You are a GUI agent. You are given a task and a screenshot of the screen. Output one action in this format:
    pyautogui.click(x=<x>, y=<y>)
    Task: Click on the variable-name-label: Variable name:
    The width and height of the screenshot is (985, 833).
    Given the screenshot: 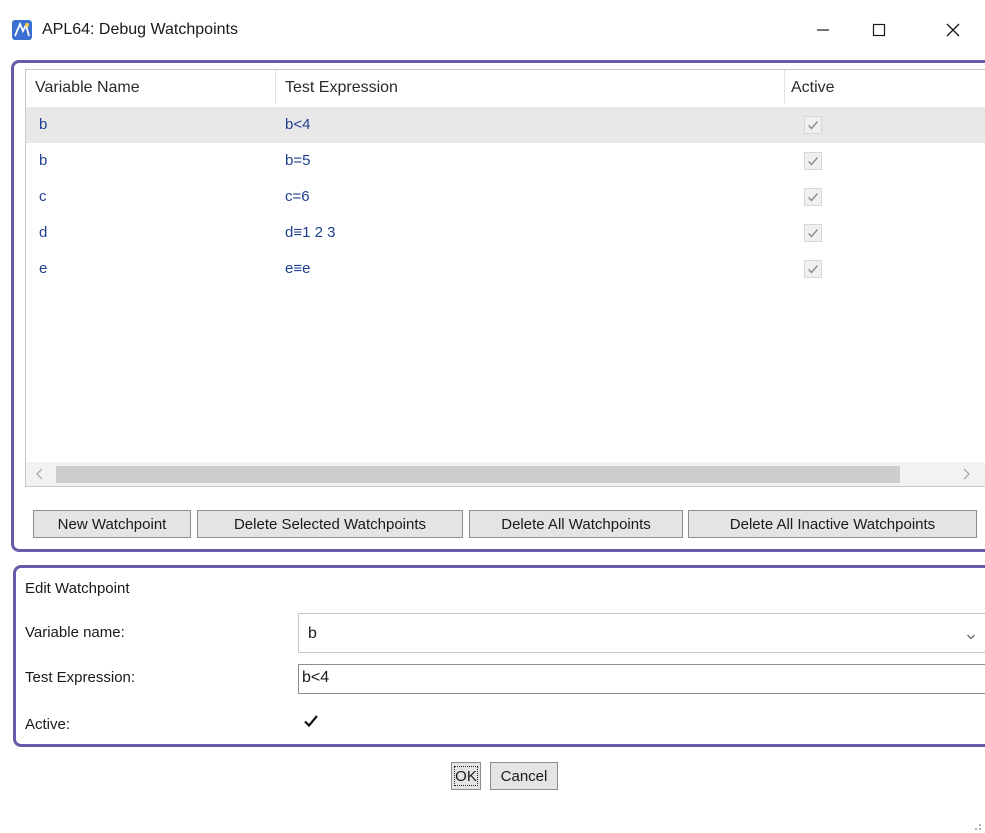 What is the action you would take?
    pyautogui.click(x=75, y=632)
    